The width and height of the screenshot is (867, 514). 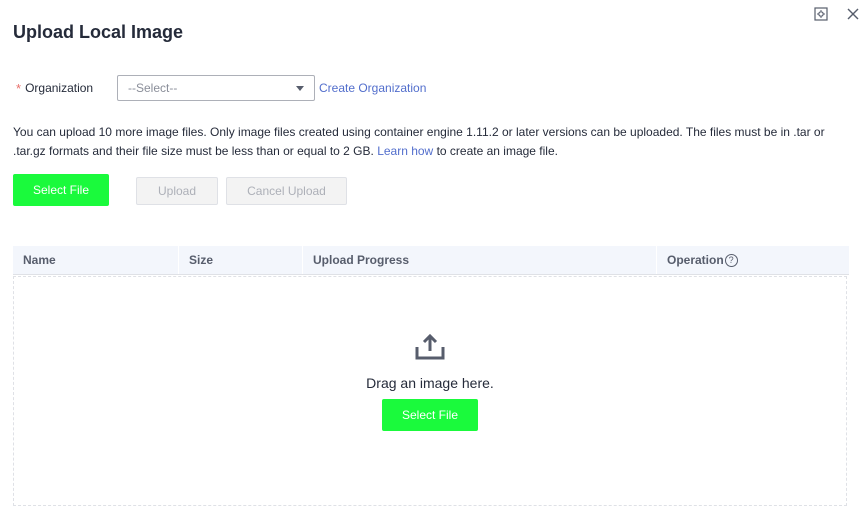 What do you see at coordinates (286, 191) in the screenshot?
I see `cancel-upload-button: Cancel Upload` at bounding box center [286, 191].